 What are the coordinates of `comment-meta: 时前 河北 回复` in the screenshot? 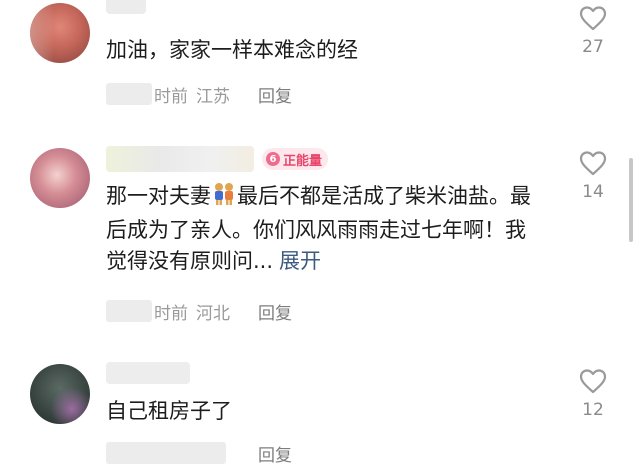 It's located at (199, 311).